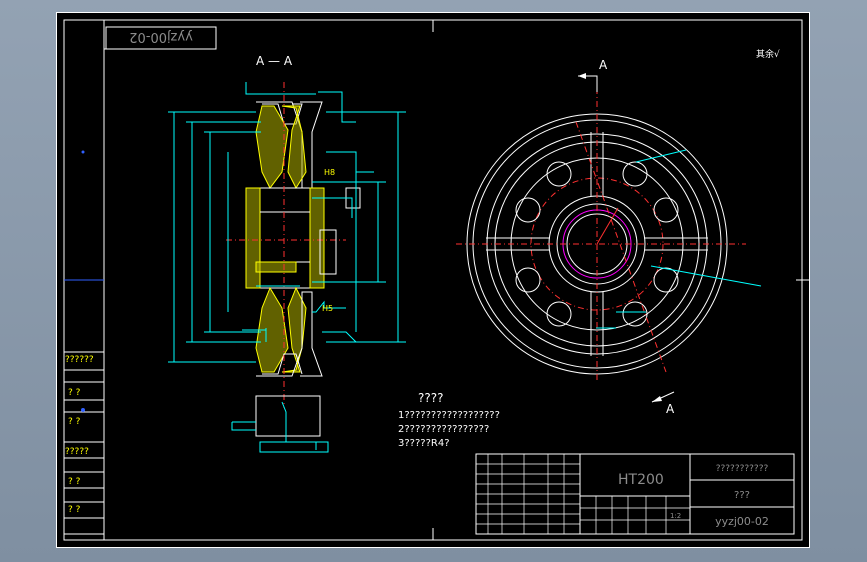 The height and width of the screenshot is (562, 867). What do you see at coordinates (274, 61) in the screenshot?
I see `section-title: A — A` at bounding box center [274, 61].